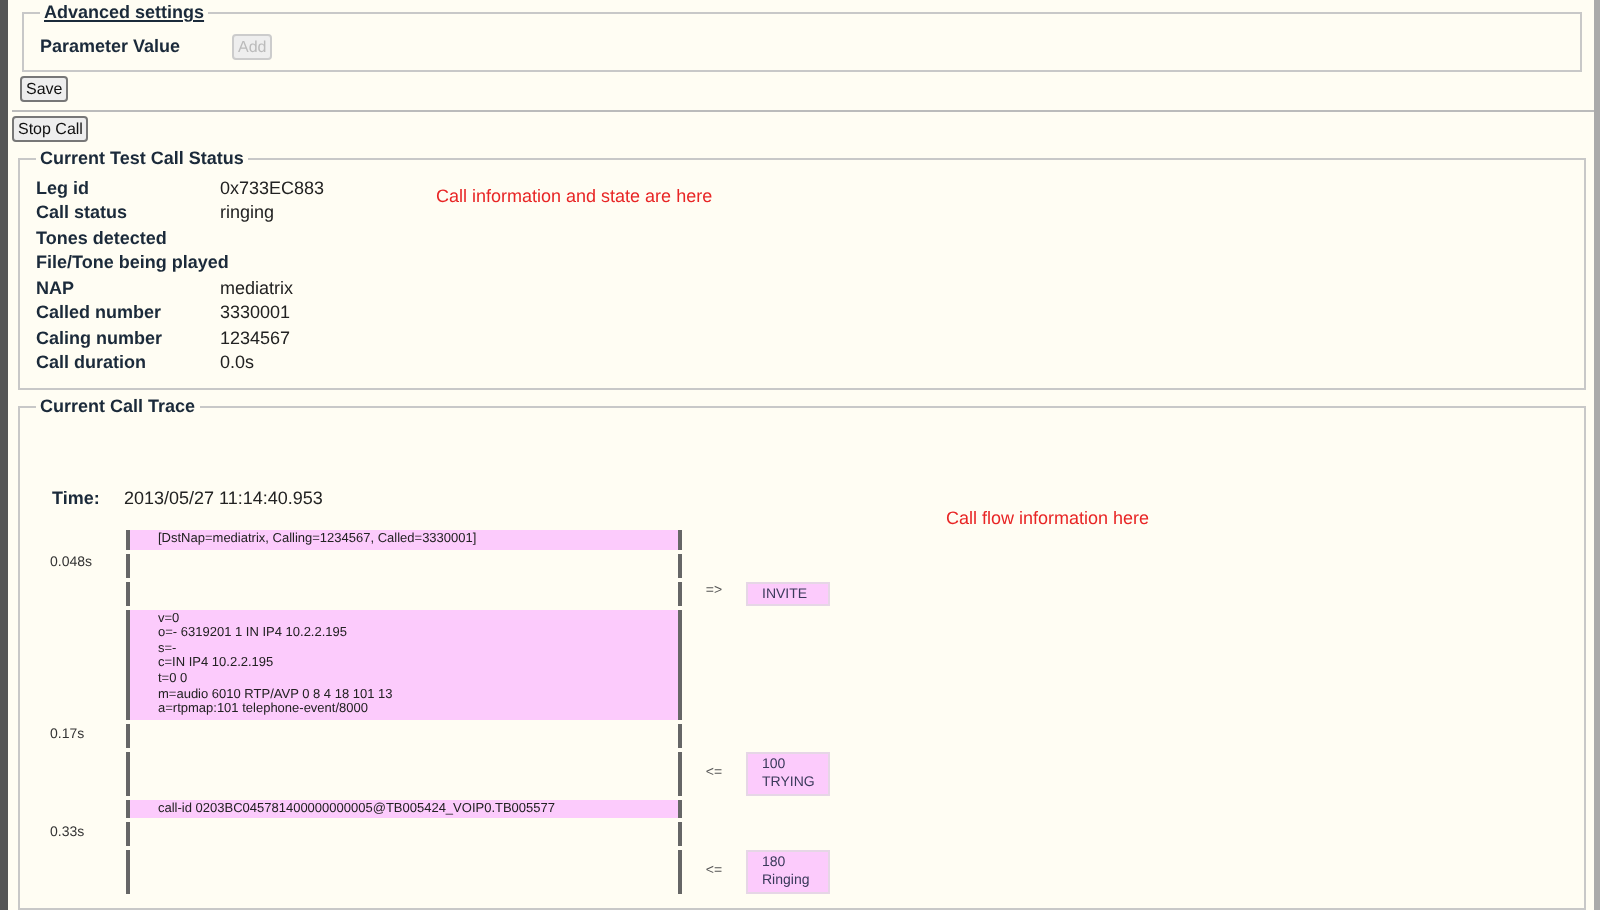  Describe the element at coordinates (56, 287) in the screenshot. I see `field-label: NAP` at that location.